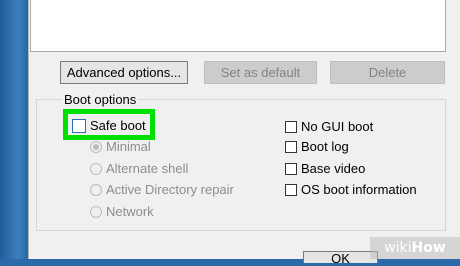 This screenshot has height=266, width=460. Describe the element at coordinates (359, 189) in the screenshot. I see `os-boot-information-label: OS boot information` at that location.